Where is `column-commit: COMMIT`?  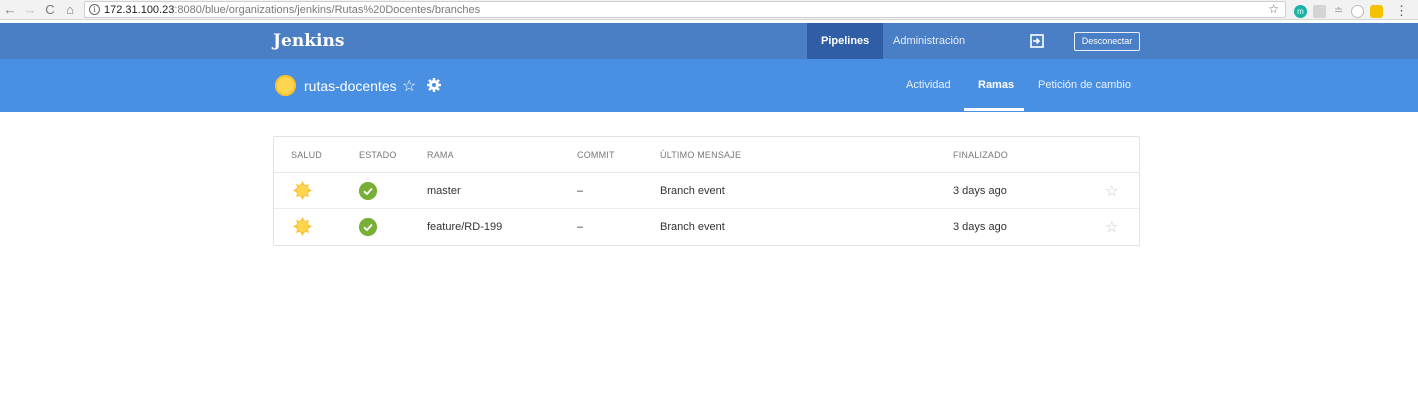
column-commit: COMMIT is located at coordinates (596, 155).